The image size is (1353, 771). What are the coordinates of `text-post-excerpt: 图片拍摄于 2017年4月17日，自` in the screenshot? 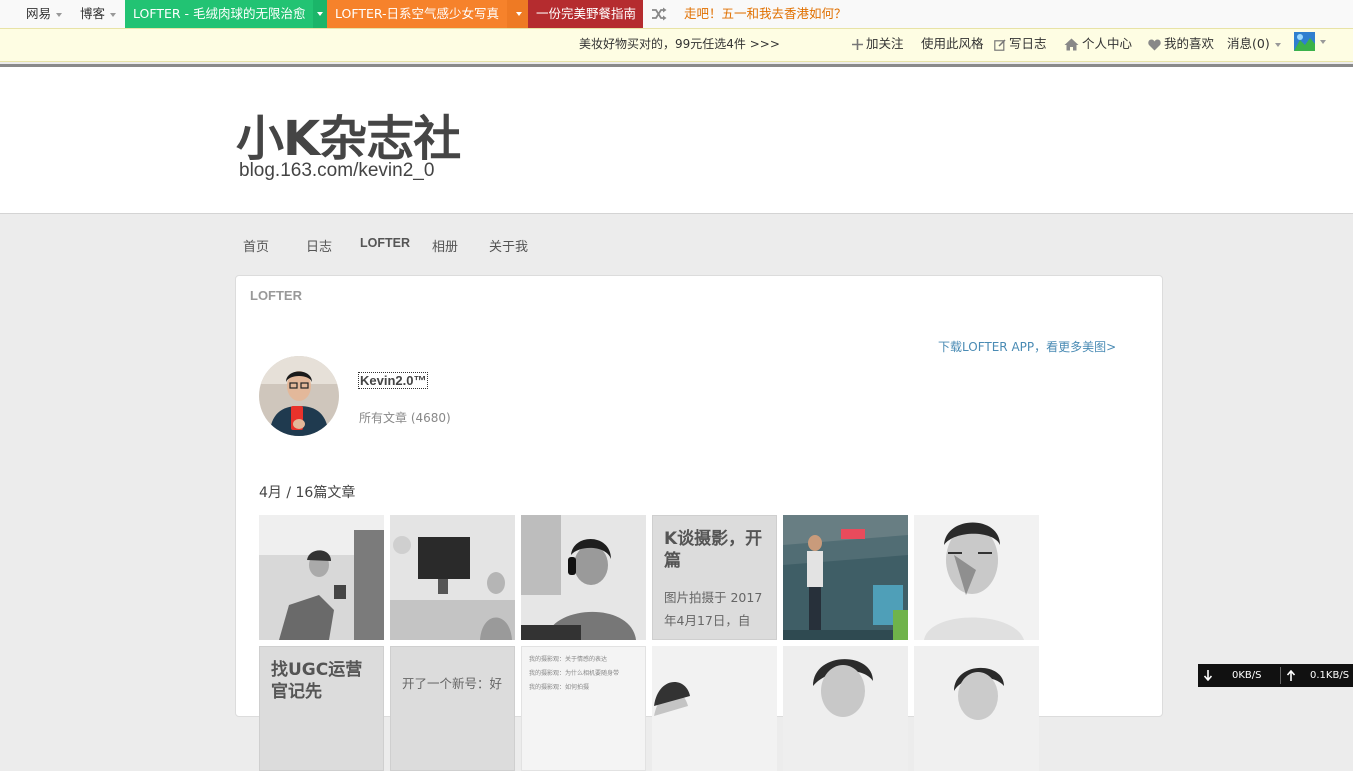 It's located at (713, 609).